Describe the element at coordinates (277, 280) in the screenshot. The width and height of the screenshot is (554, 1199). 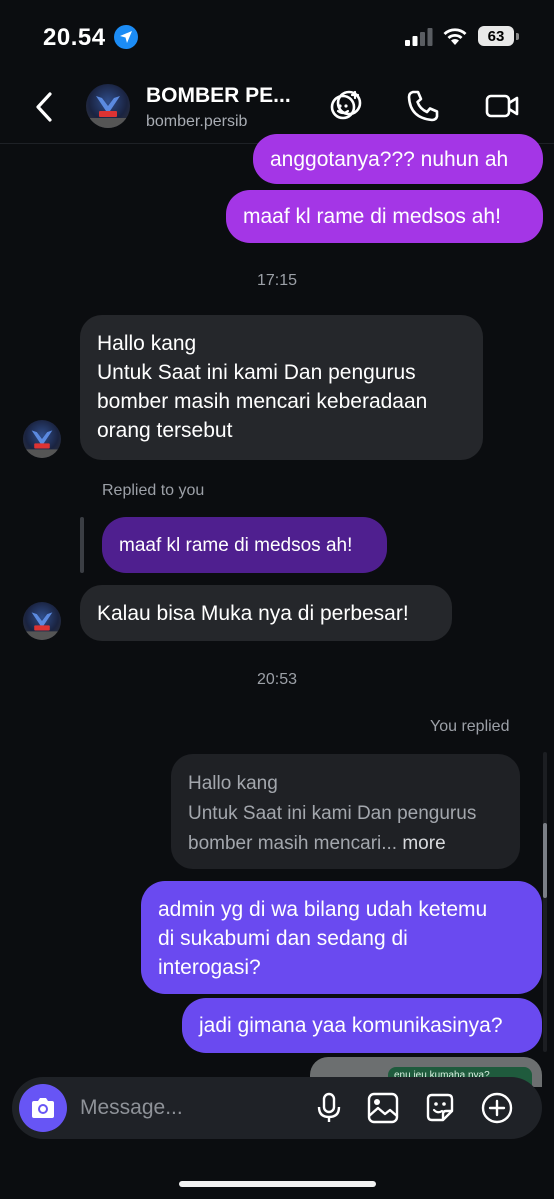
I see `timestamp: 17:15` at that location.